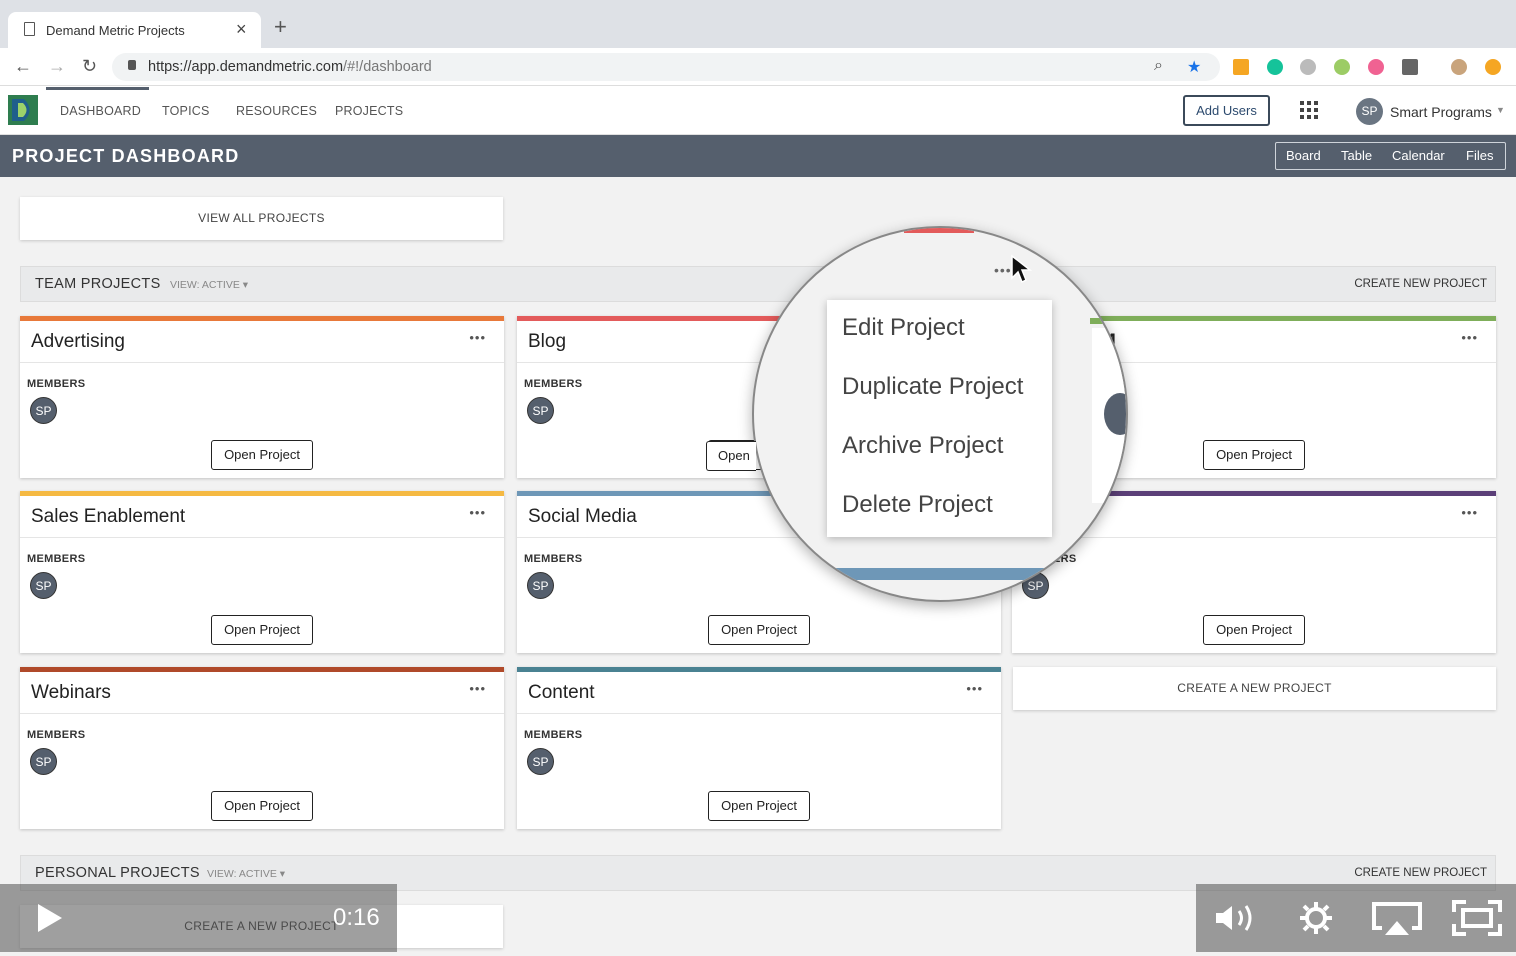  Describe the element at coordinates (242, 874) in the screenshot. I see `personal-view-label: VIEW: ACTIVE` at that location.